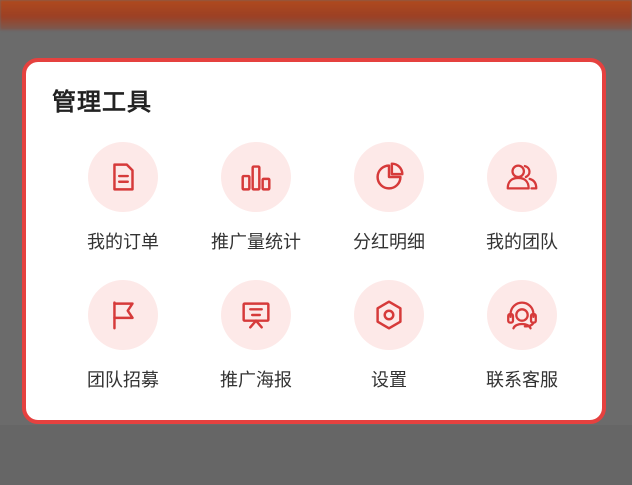  I want to click on tool-label: 团队招募, so click(123, 380).